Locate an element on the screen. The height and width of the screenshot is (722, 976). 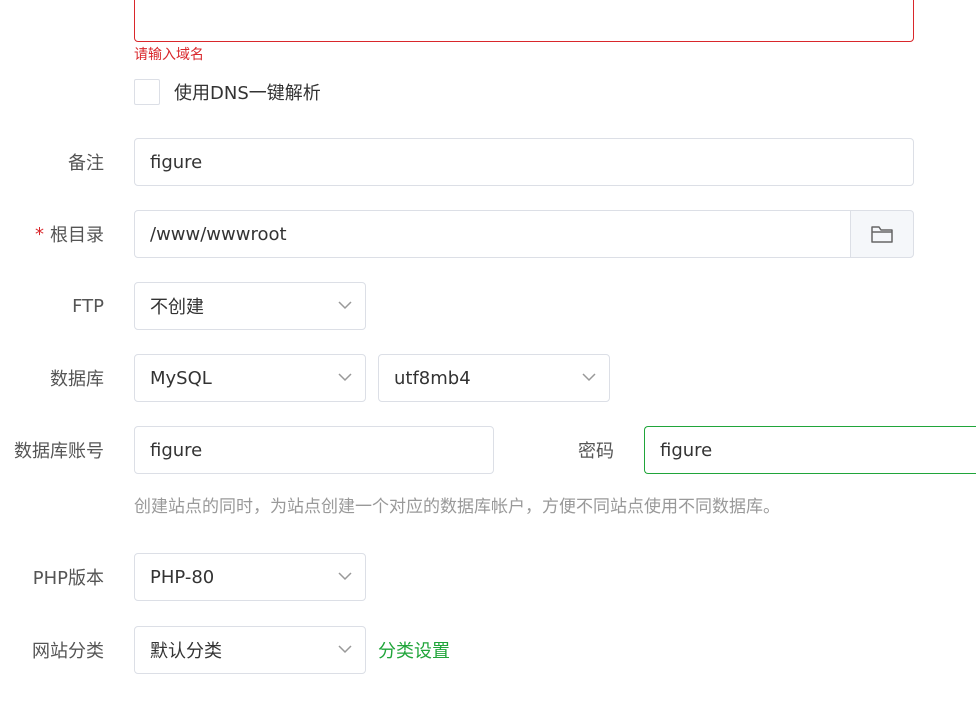
password-input: figure is located at coordinates (810, 450).